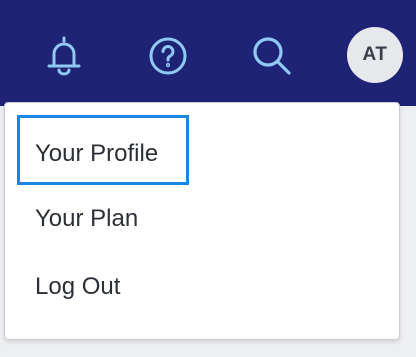 Image resolution: width=416 pixels, height=357 pixels. I want to click on help-circle-icon, so click(168, 56).